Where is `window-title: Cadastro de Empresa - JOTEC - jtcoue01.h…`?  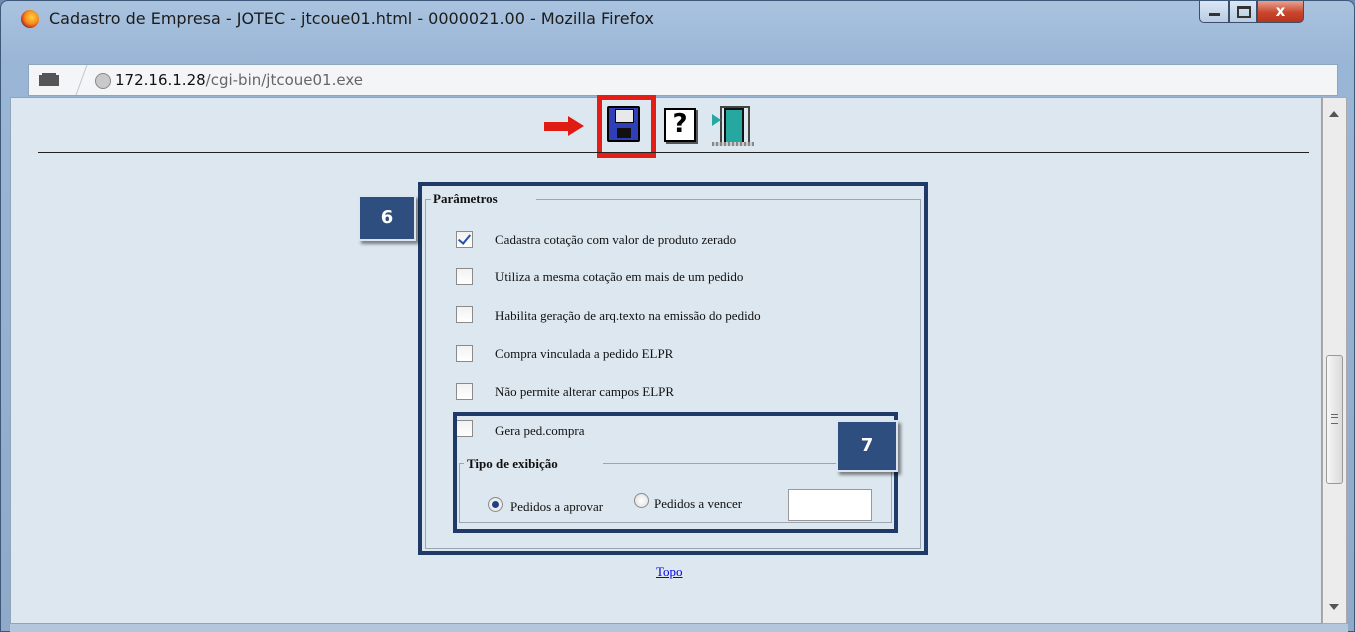 window-title: Cadastro de Empresa - JOTEC - jtcoue01.h… is located at coordinates (351, 18).